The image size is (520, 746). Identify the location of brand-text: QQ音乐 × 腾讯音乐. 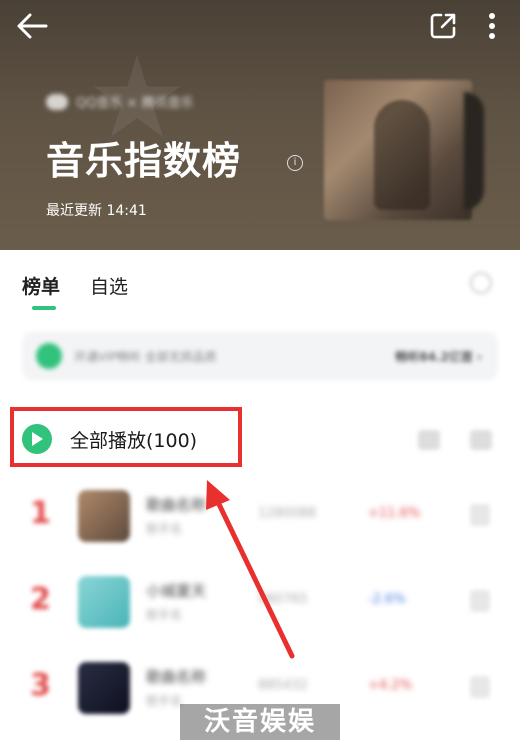
(135, 103).